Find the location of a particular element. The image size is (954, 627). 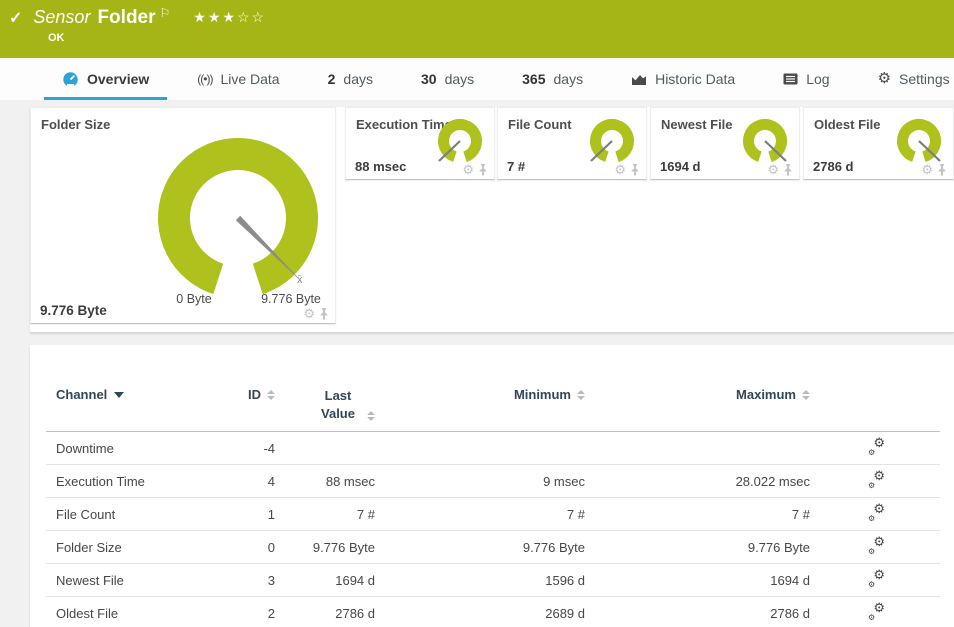

broadcast-icon: ((•)) is located at coordinates (205, 79).